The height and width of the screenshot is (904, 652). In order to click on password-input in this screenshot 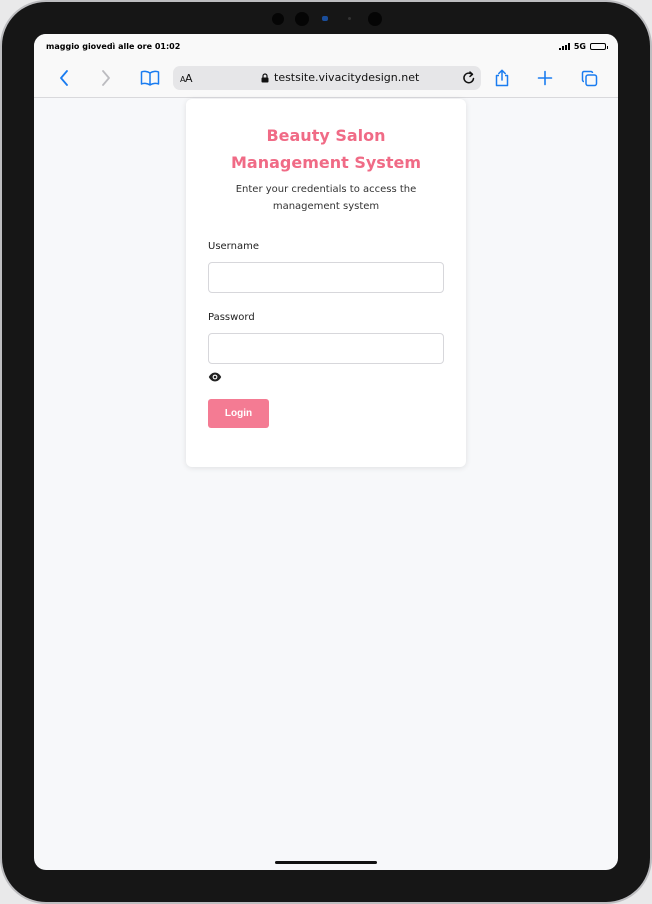, I will do `click(326, 348)`.